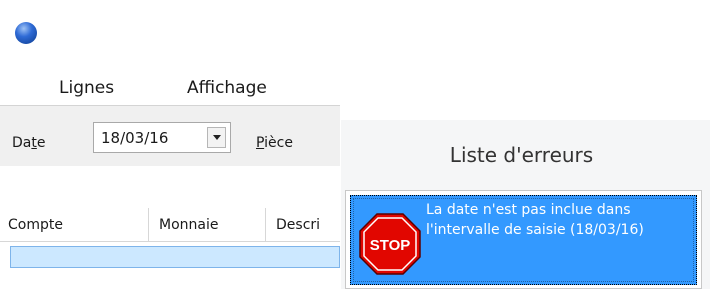 This screenshot has width=710, height=289. I want to click on date-label-suffix: e, so click(41, 143).